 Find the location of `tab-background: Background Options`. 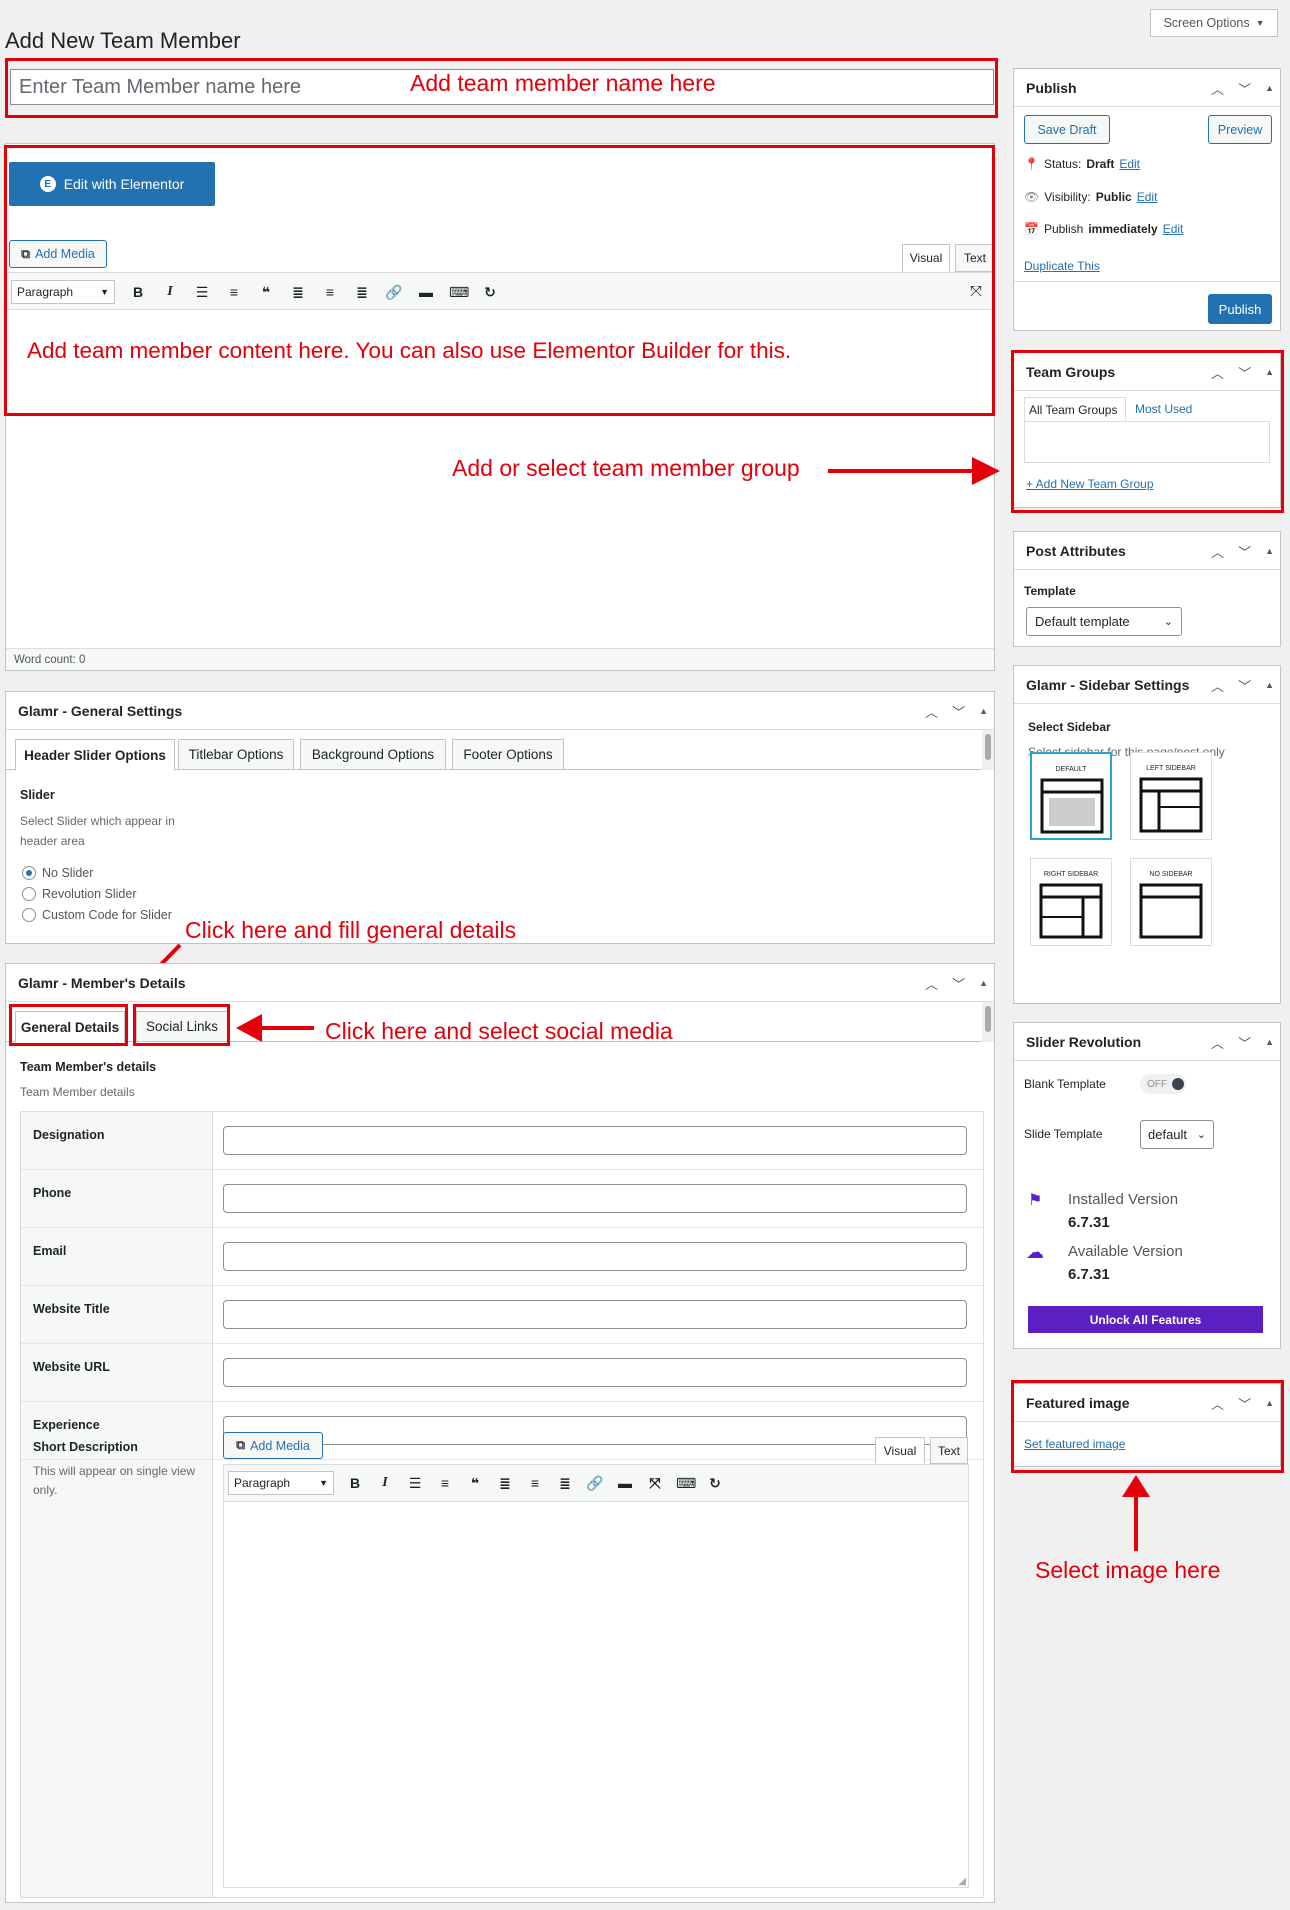

tab-background: Background Options is located at coordinates (373, 754).